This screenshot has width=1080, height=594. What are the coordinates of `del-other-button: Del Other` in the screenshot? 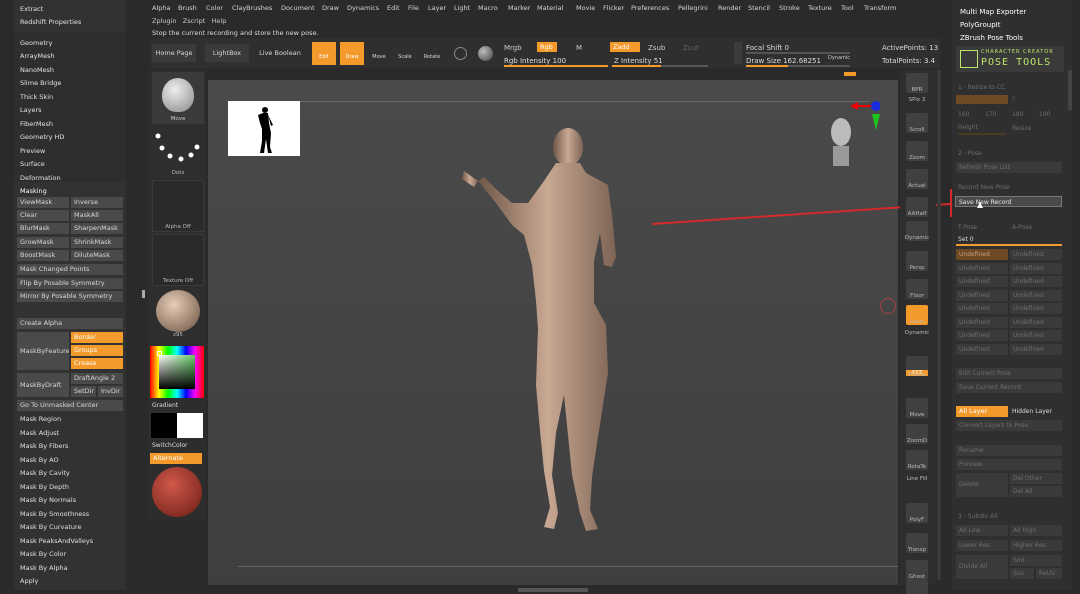 It's located at (1036, 478).